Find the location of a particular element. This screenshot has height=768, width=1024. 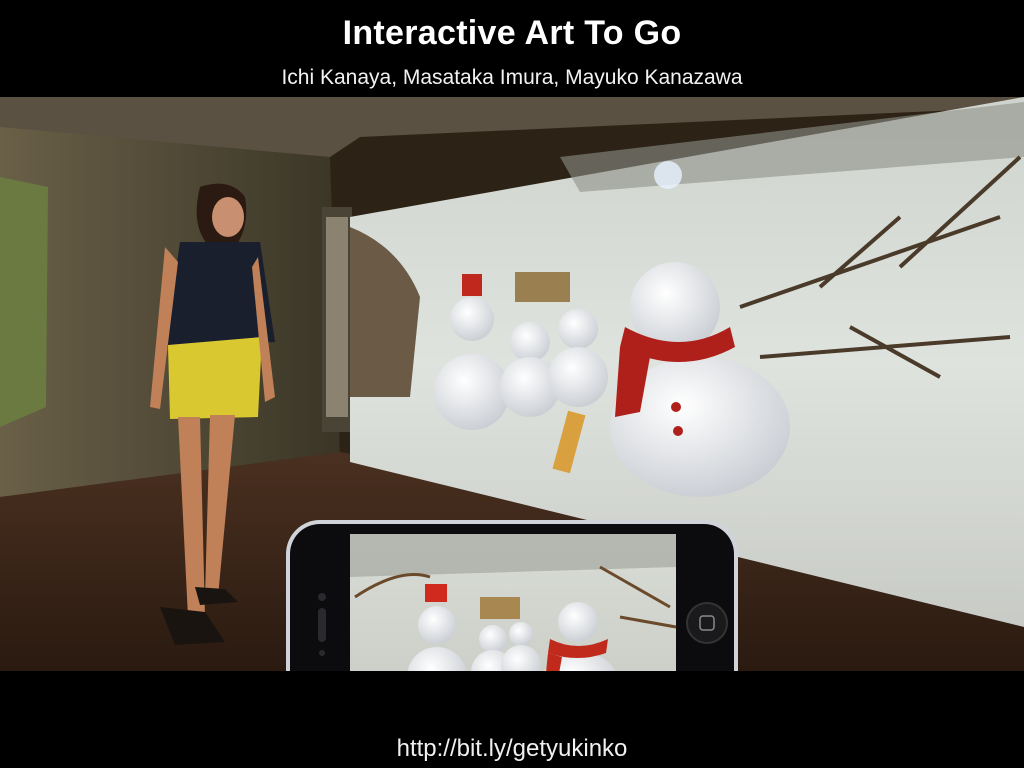

slide-title: Interactive Art To Go is located at coordinates (512, 33).